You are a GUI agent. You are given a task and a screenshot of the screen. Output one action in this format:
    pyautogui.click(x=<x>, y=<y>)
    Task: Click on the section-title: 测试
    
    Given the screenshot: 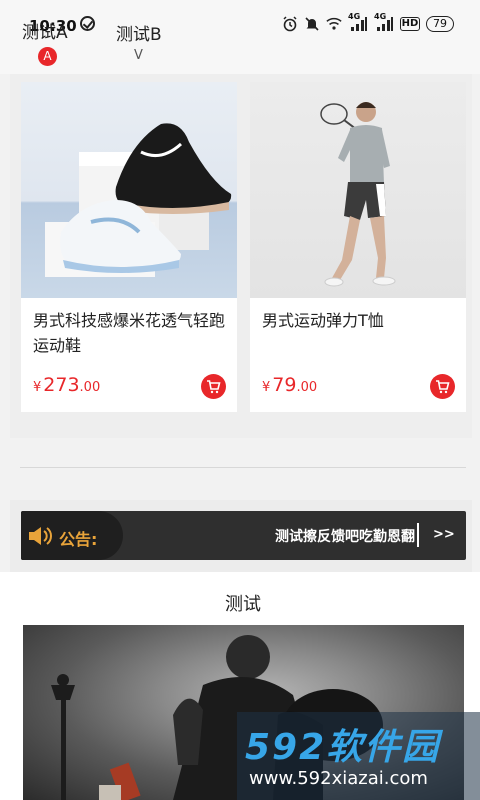 What is the action you would take?
    pyautogui.click(x=243, y=604)
    